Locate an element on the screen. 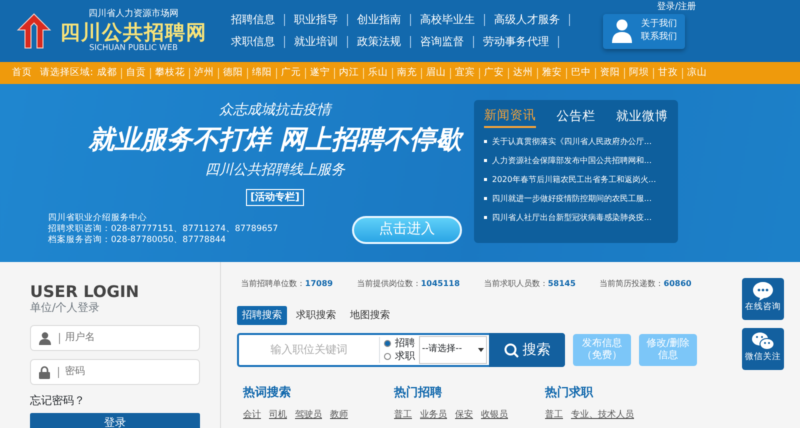 This screenshot has width=800, height=428. category-select: --请选择-- is located at coordinates (453, 350).